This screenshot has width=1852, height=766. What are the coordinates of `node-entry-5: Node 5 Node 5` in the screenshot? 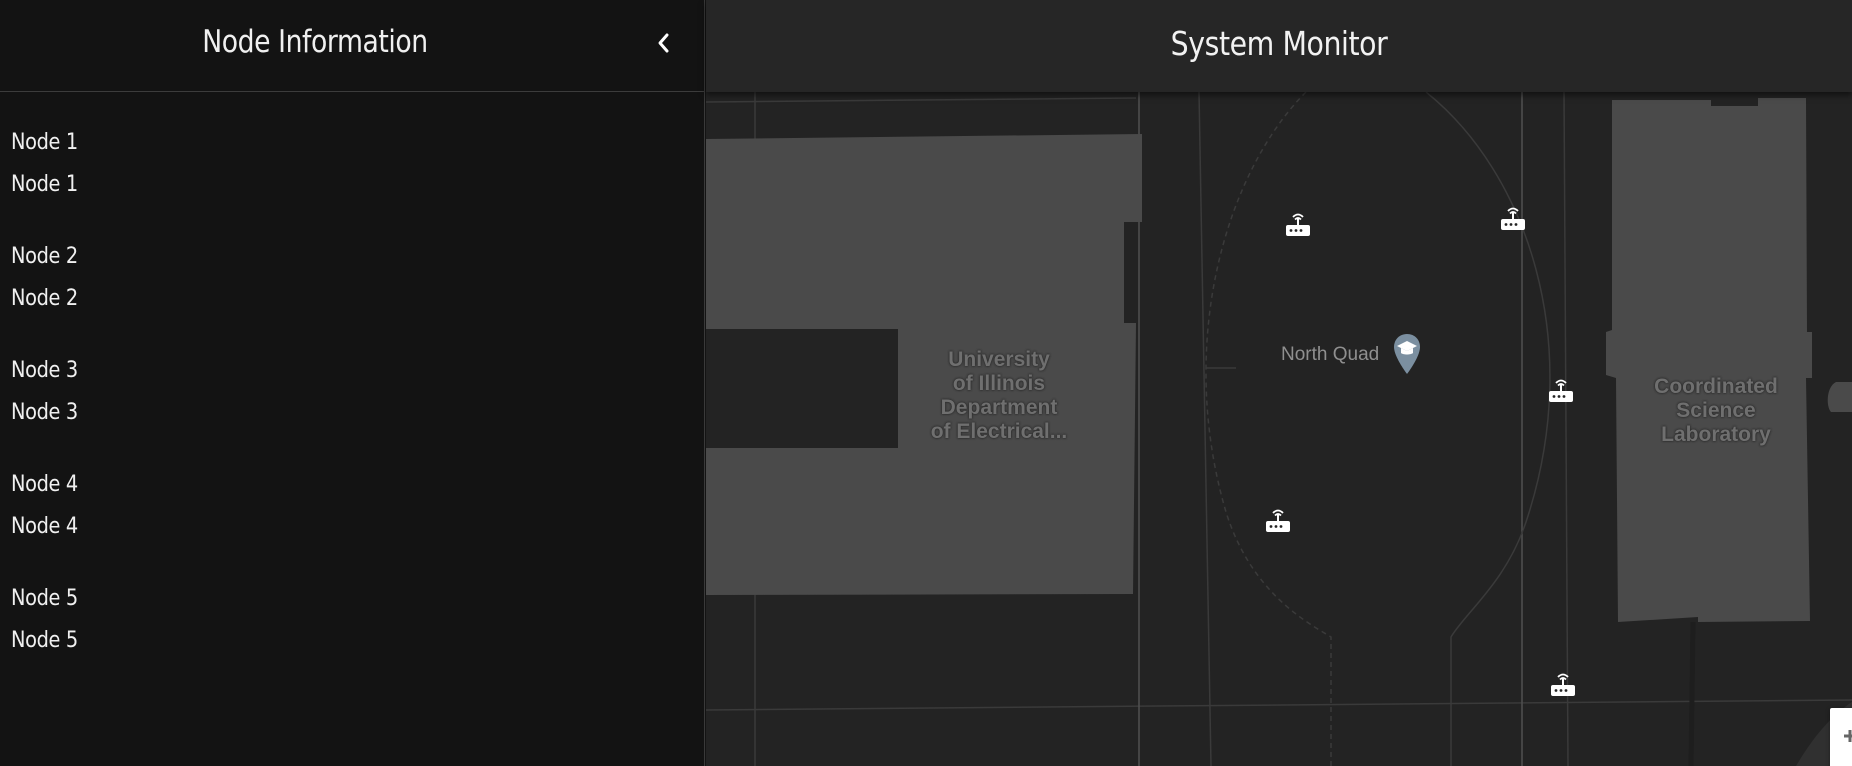 It's located at (49, 635).